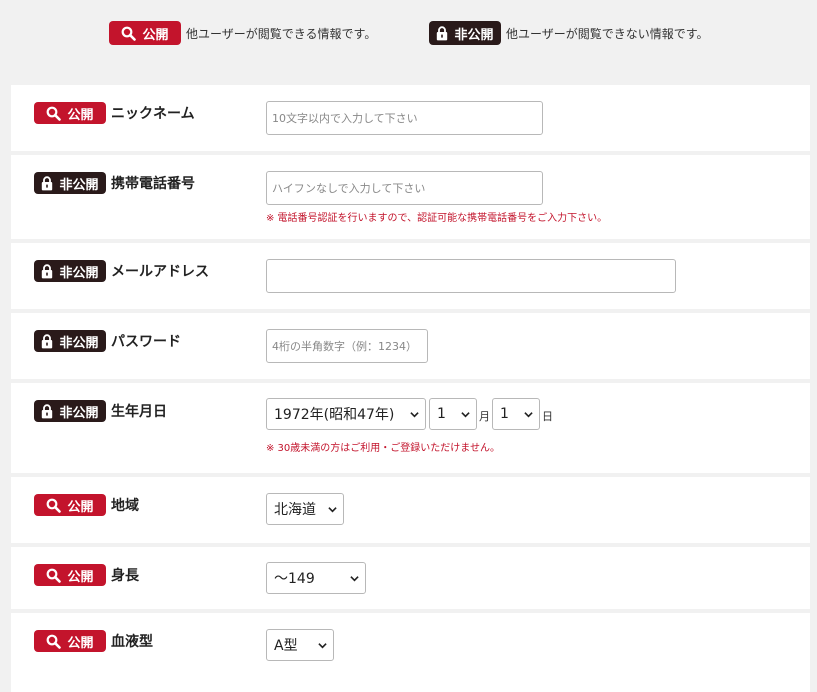 Image resolution: width=817 pixels, height=692 pixels. I want to click on blood-type-select: A型, so click(300, 645).